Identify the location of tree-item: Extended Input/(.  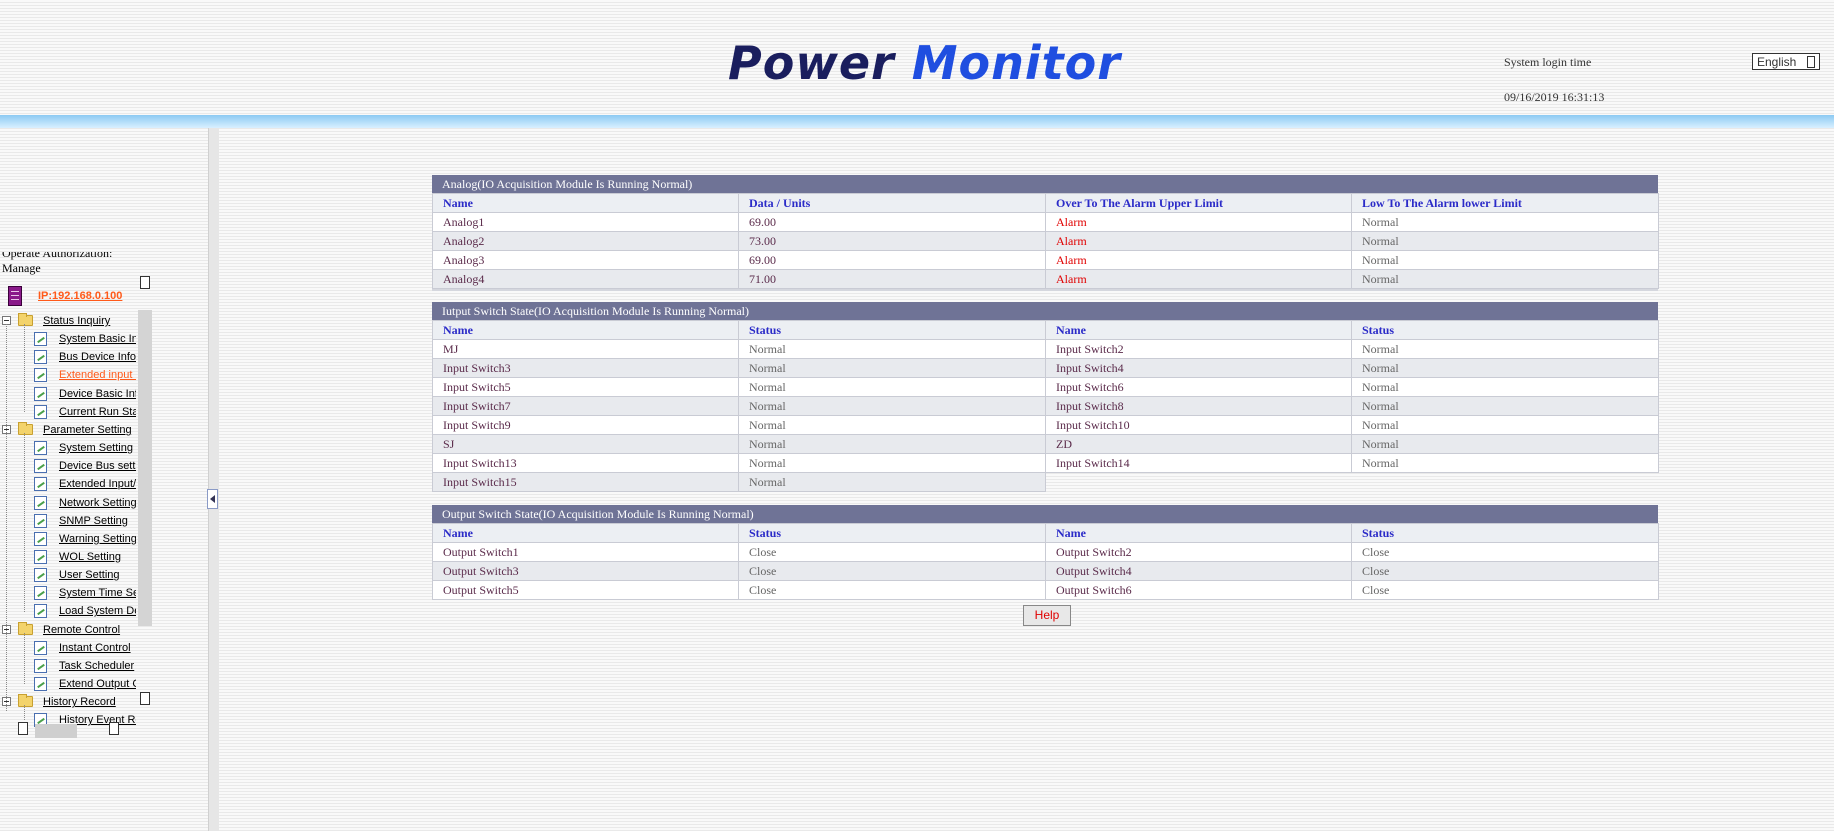
(68, 484).